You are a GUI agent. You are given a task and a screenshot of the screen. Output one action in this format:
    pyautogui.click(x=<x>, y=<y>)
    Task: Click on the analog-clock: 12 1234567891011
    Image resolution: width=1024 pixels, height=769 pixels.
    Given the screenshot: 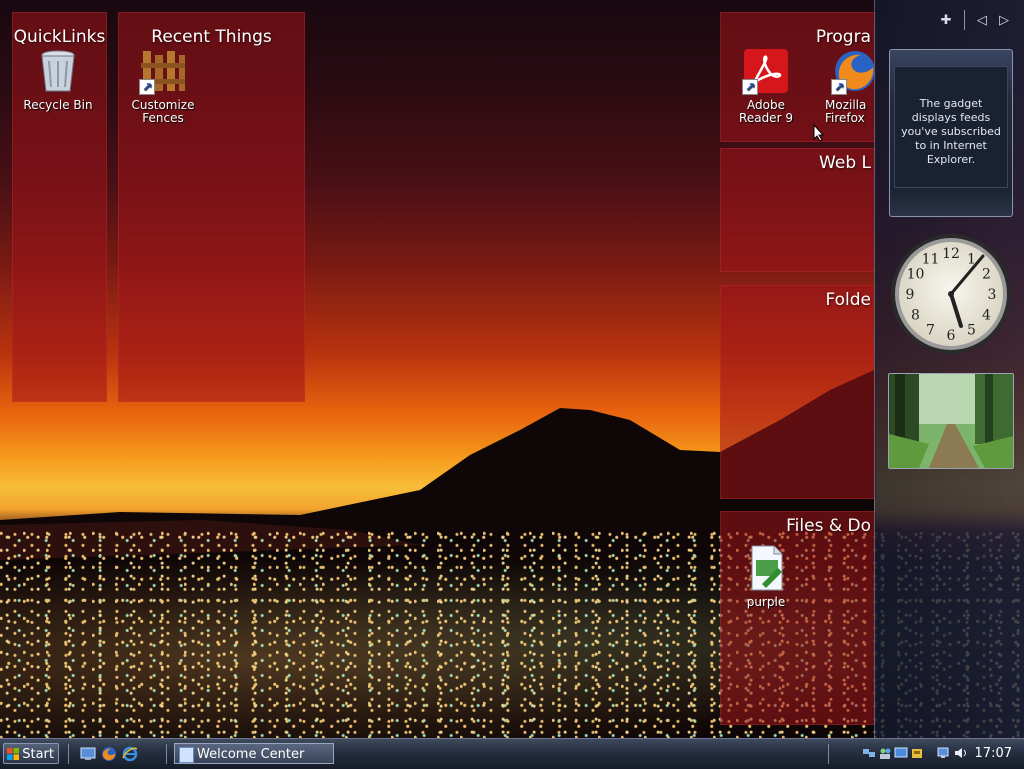 What is the action you would take?
    pyautogui.click(x=951, y=294)
    